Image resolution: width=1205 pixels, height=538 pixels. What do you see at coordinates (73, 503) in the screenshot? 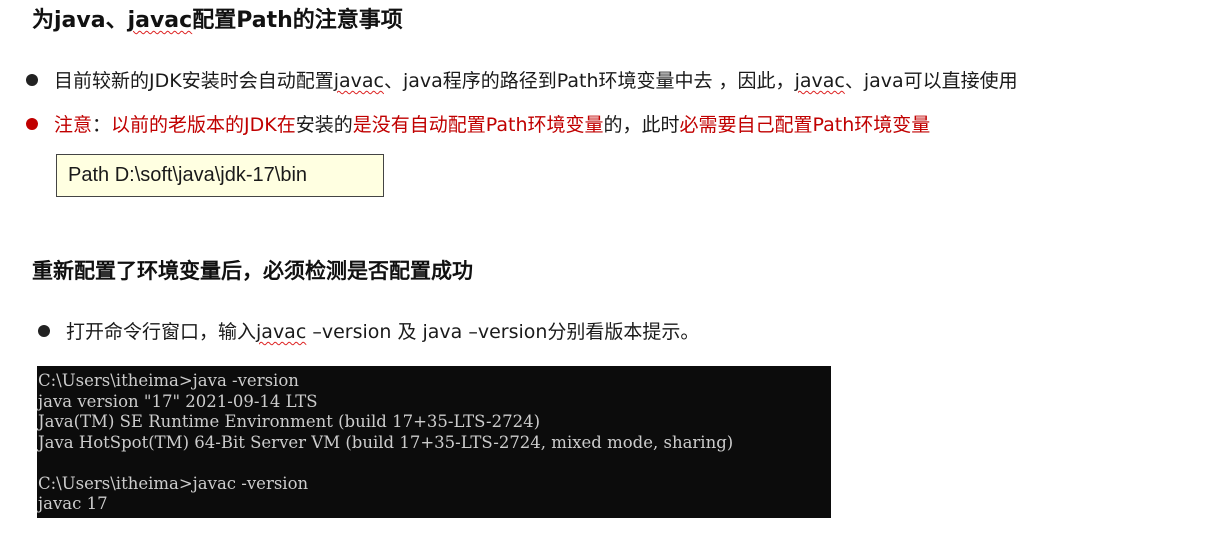
I see `terminal-line: javac 17` at bounding box center [73, 503].